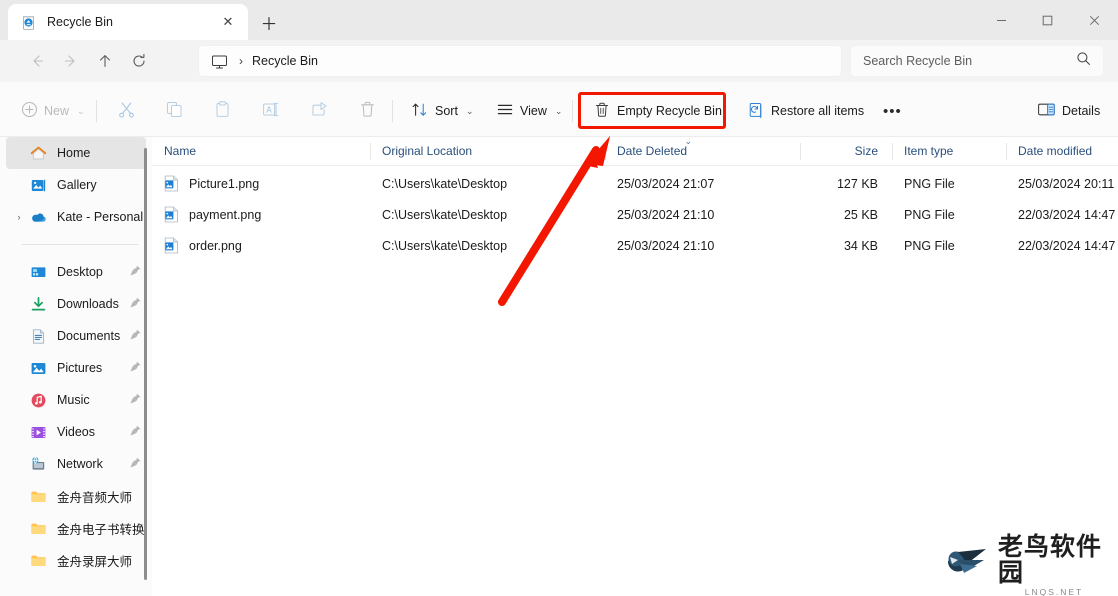  I want to click on paste-button, so click(222, 111).